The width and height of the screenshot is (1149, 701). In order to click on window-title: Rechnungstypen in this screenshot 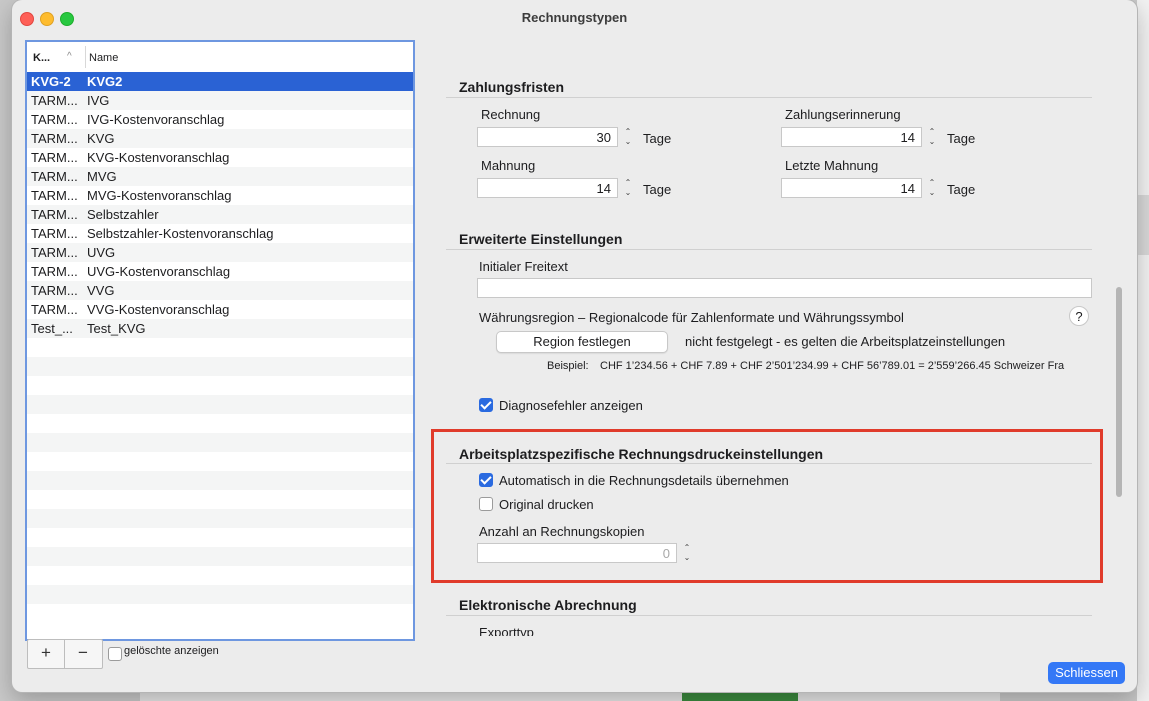, I will do `click(574, 17)`.